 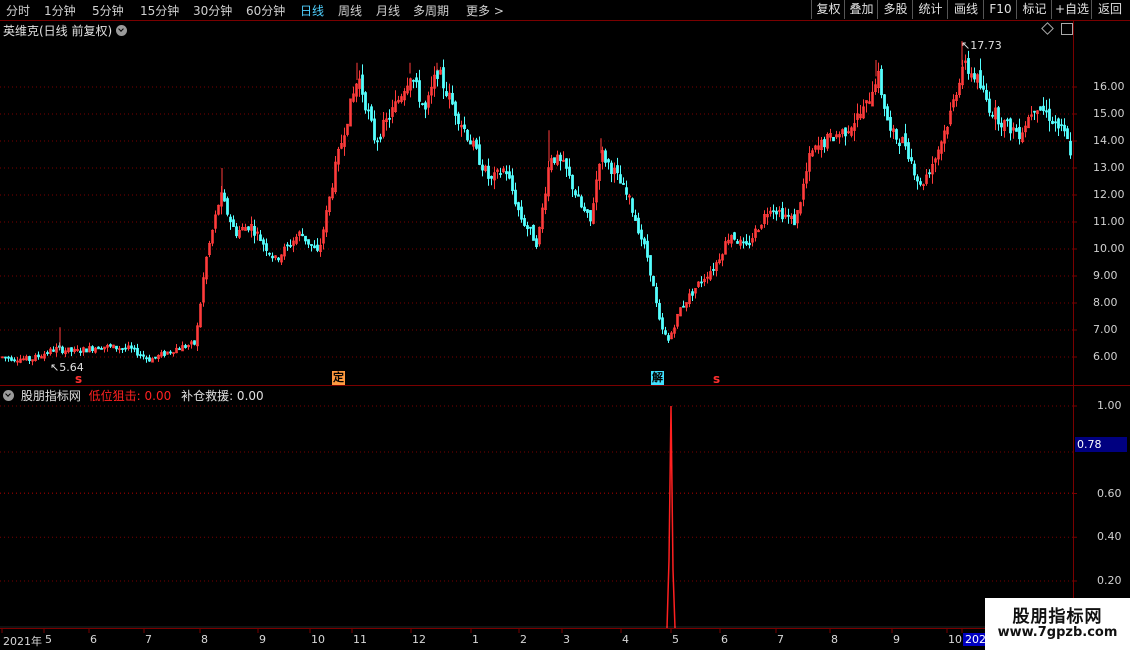 I want to click on x-tick-label: 7, so click(x=148, y=639).